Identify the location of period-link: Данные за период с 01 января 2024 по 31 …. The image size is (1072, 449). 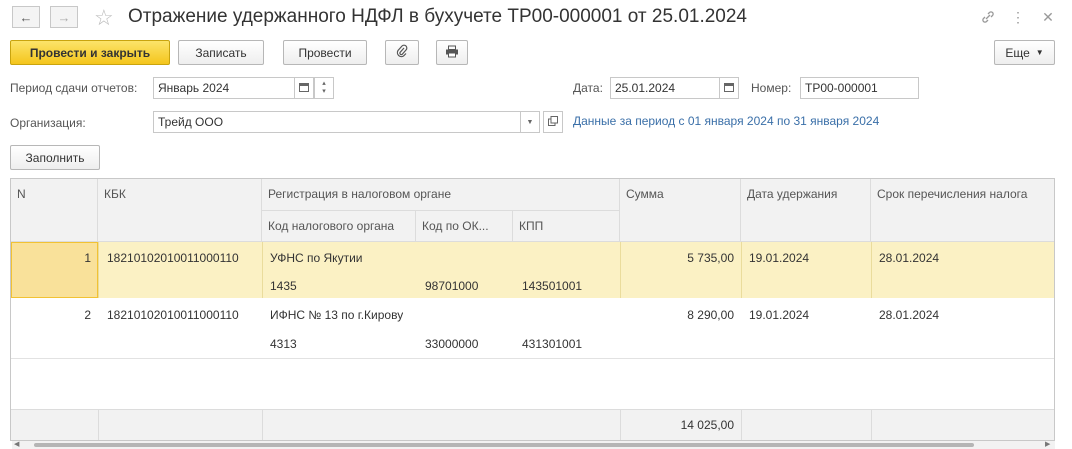
(726, 121).